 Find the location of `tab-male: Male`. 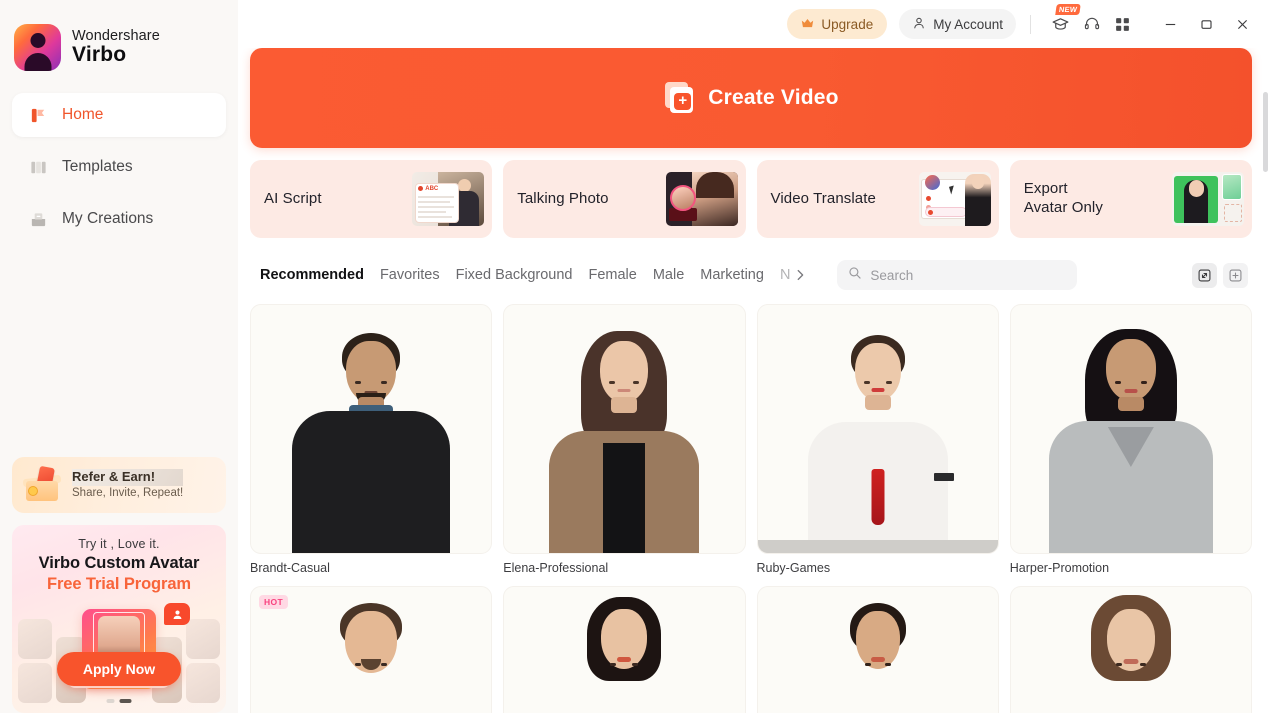

tab-male: Male is located at coordinates (676, 275).